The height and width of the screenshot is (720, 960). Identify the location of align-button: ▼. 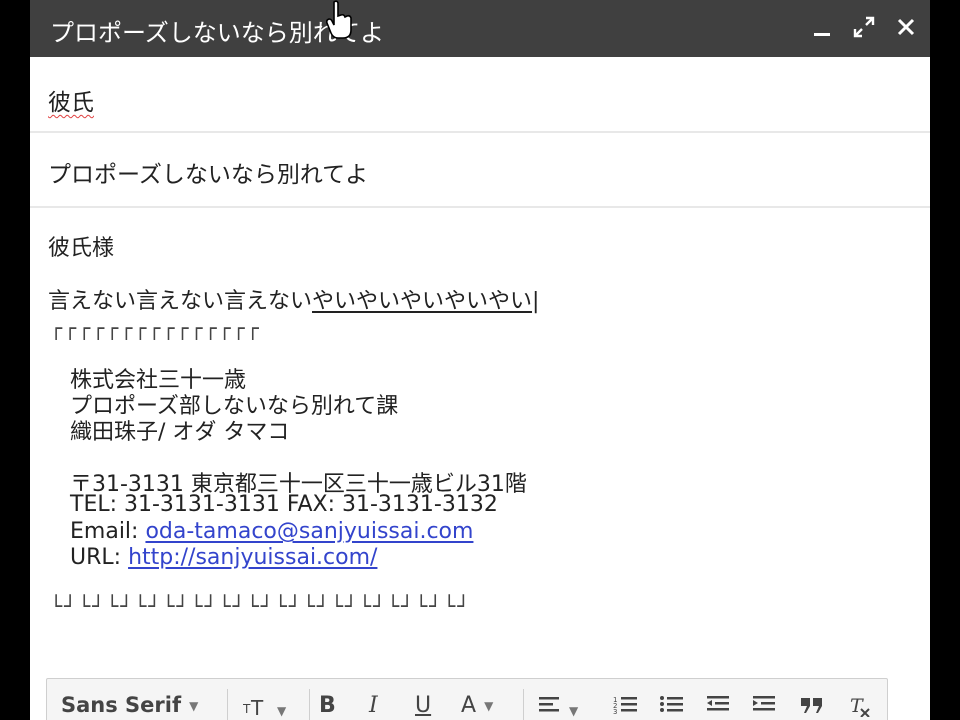
(557, 706).